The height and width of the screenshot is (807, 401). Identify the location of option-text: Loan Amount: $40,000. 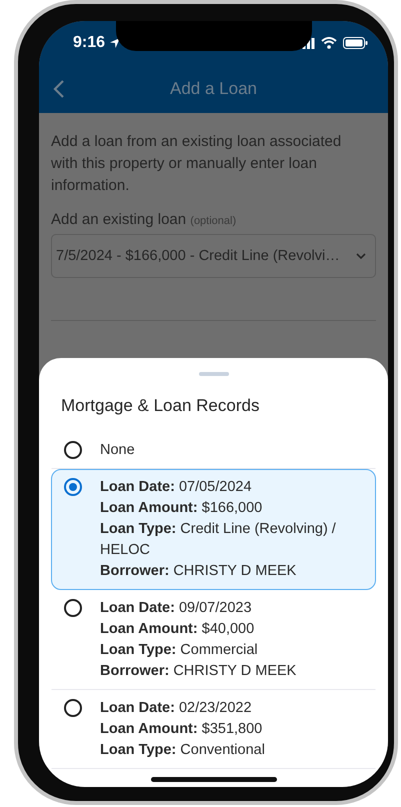
(178, 629).